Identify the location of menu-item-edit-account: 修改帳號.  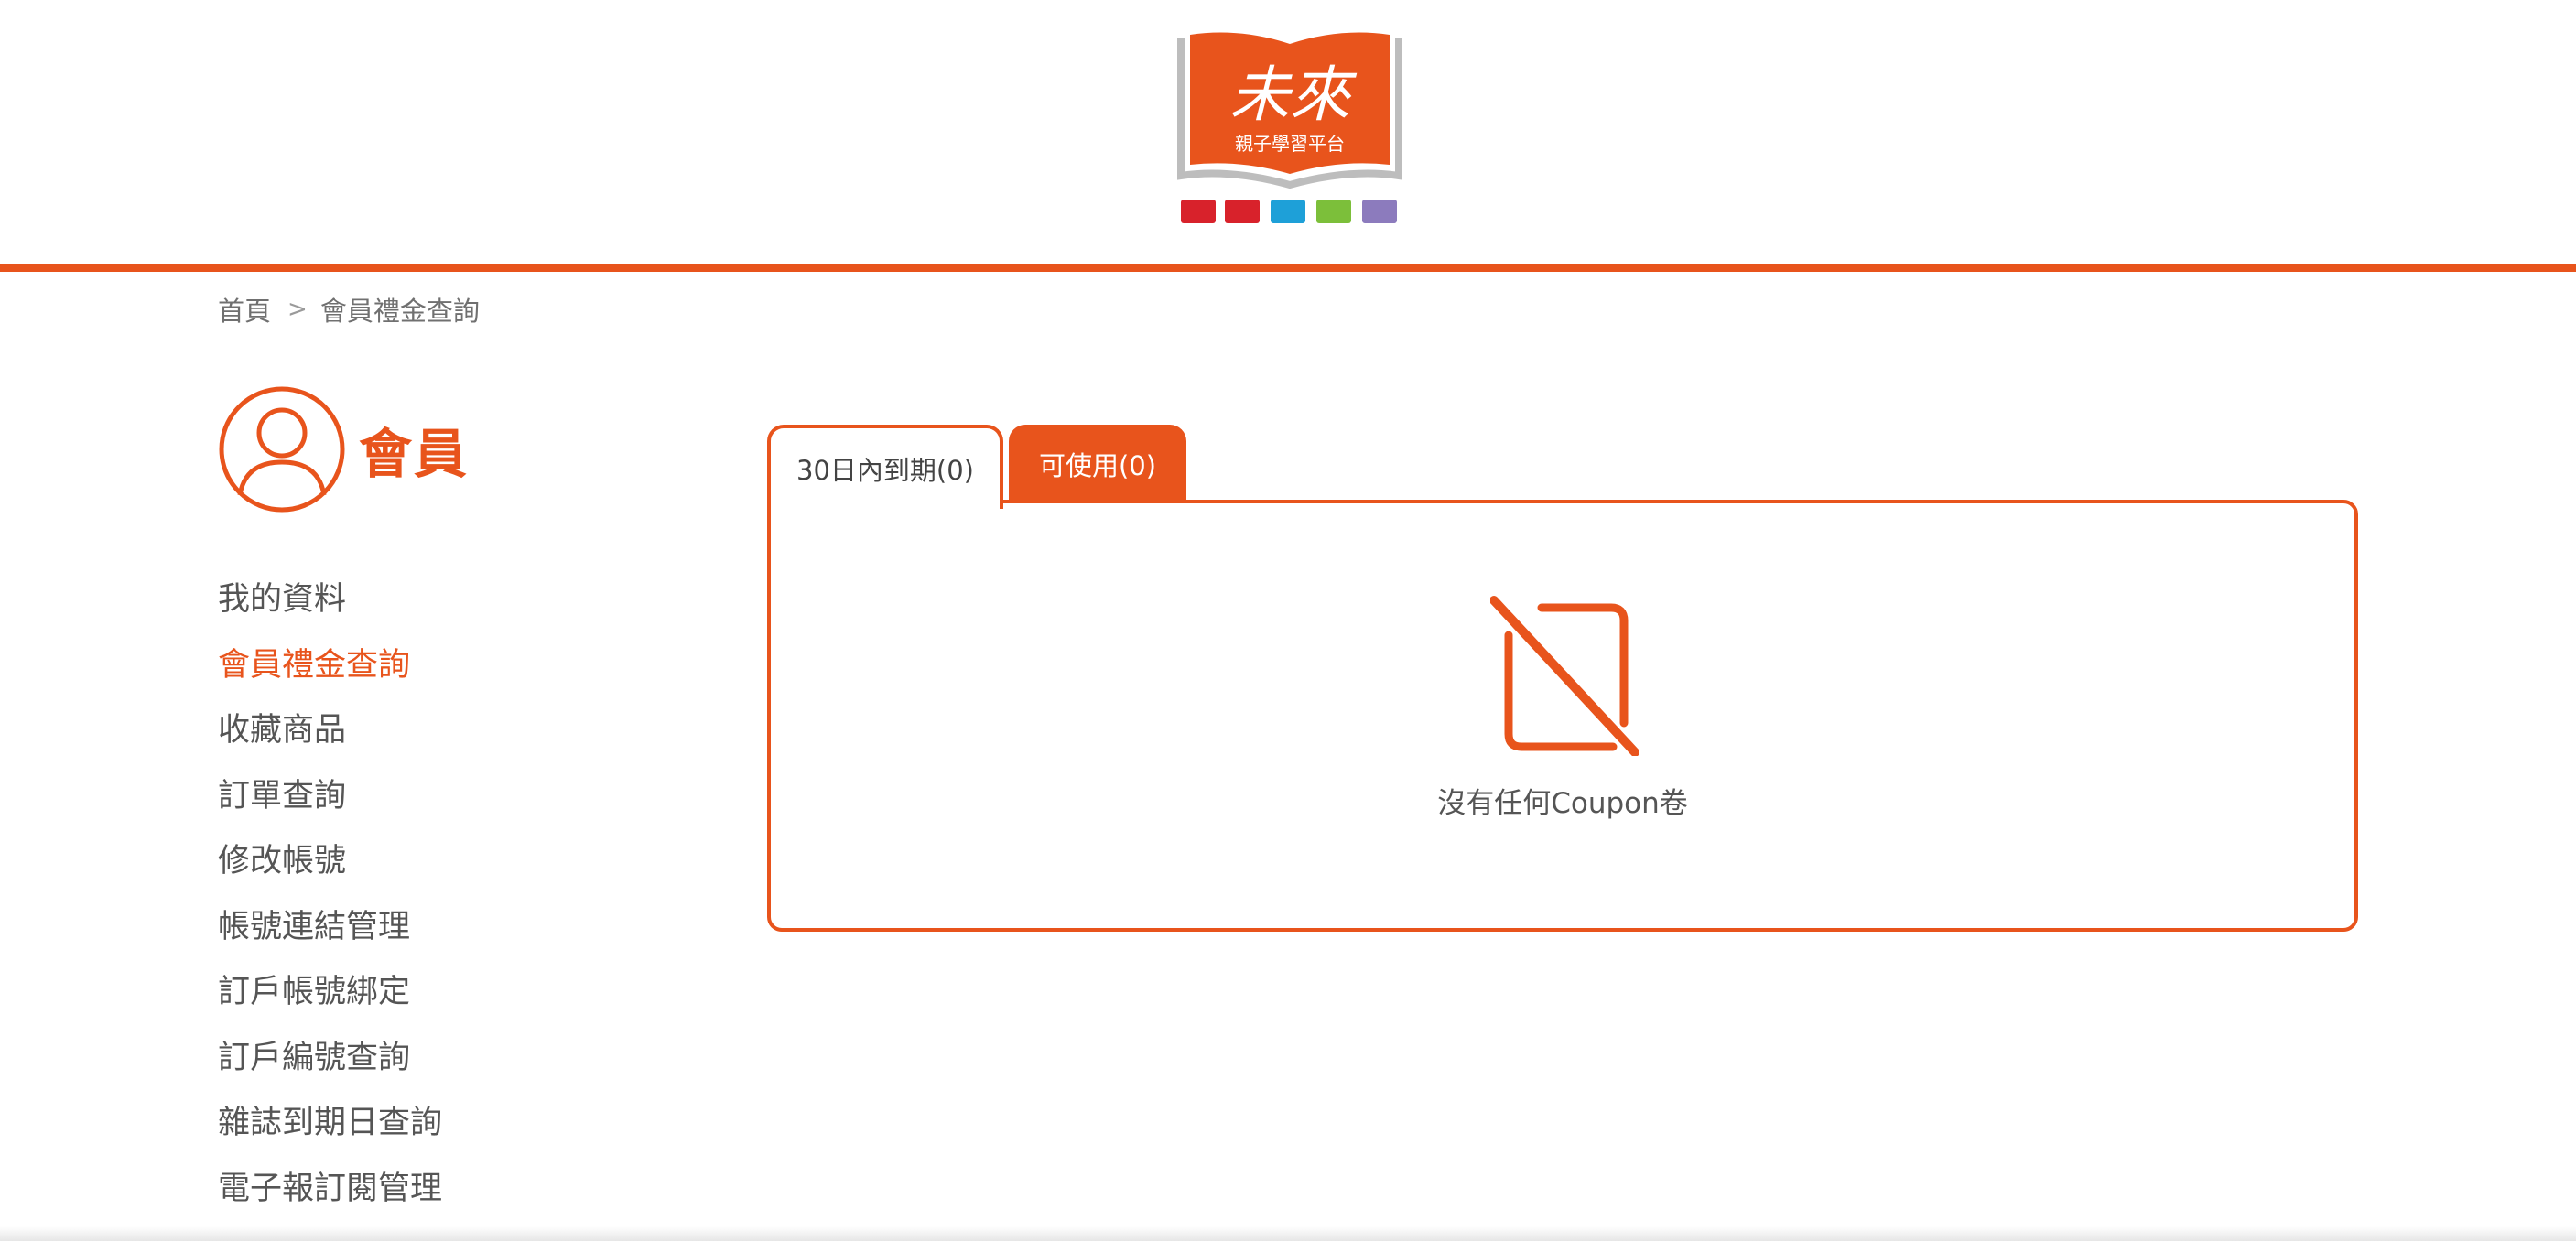
(447, 868).